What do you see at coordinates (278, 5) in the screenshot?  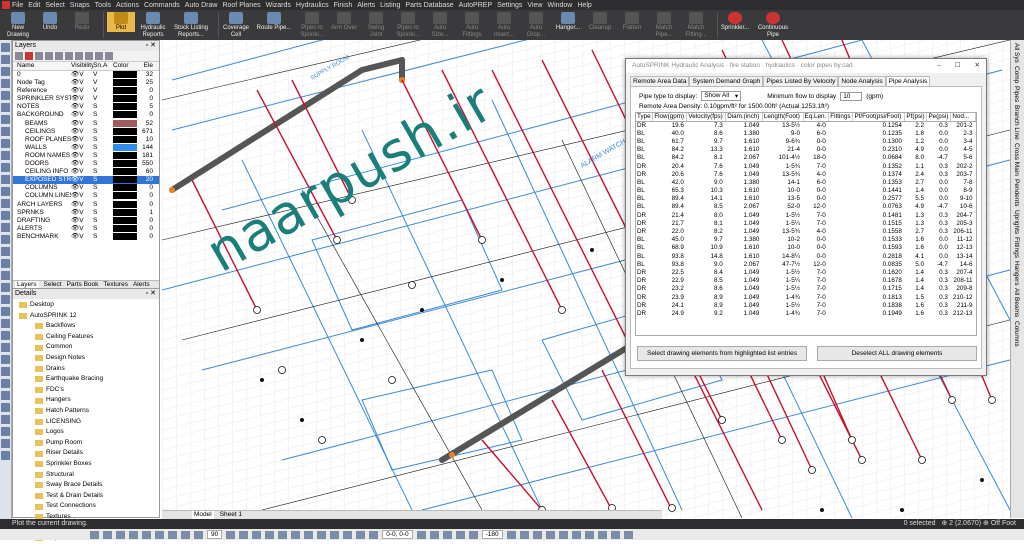 I see `menu-wizards: Wizards` at bounding box center [278, 5].